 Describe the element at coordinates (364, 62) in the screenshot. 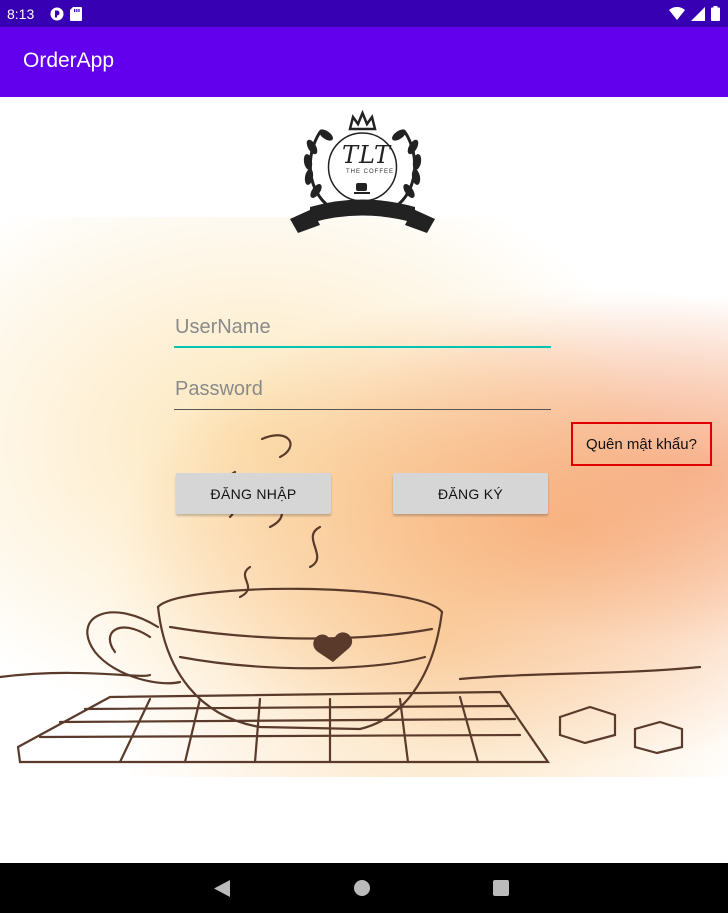

I see `app-bar: OrderApp` at that location.